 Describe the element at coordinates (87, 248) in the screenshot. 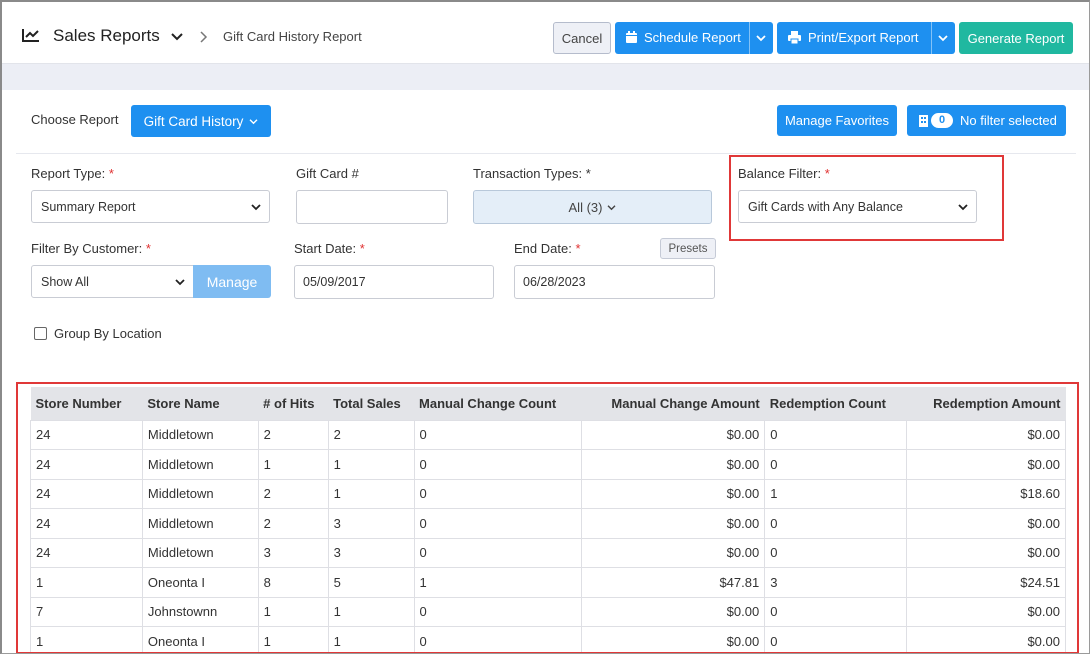

I see `customer-filter-label-text: Filter By Customer:` at that location.